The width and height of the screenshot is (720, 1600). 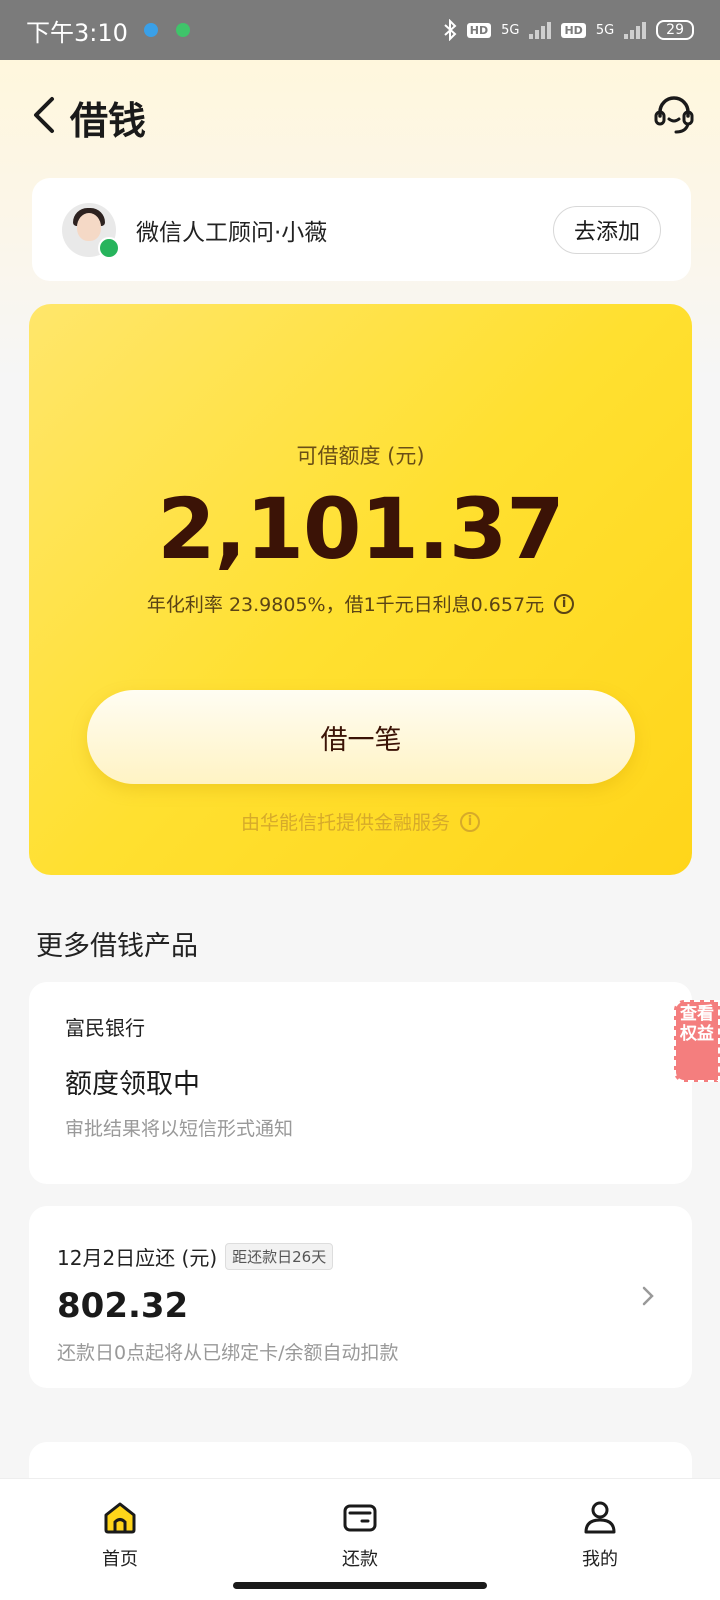 I want to click on battery-indicator: 29, so click(x=675, y=30).